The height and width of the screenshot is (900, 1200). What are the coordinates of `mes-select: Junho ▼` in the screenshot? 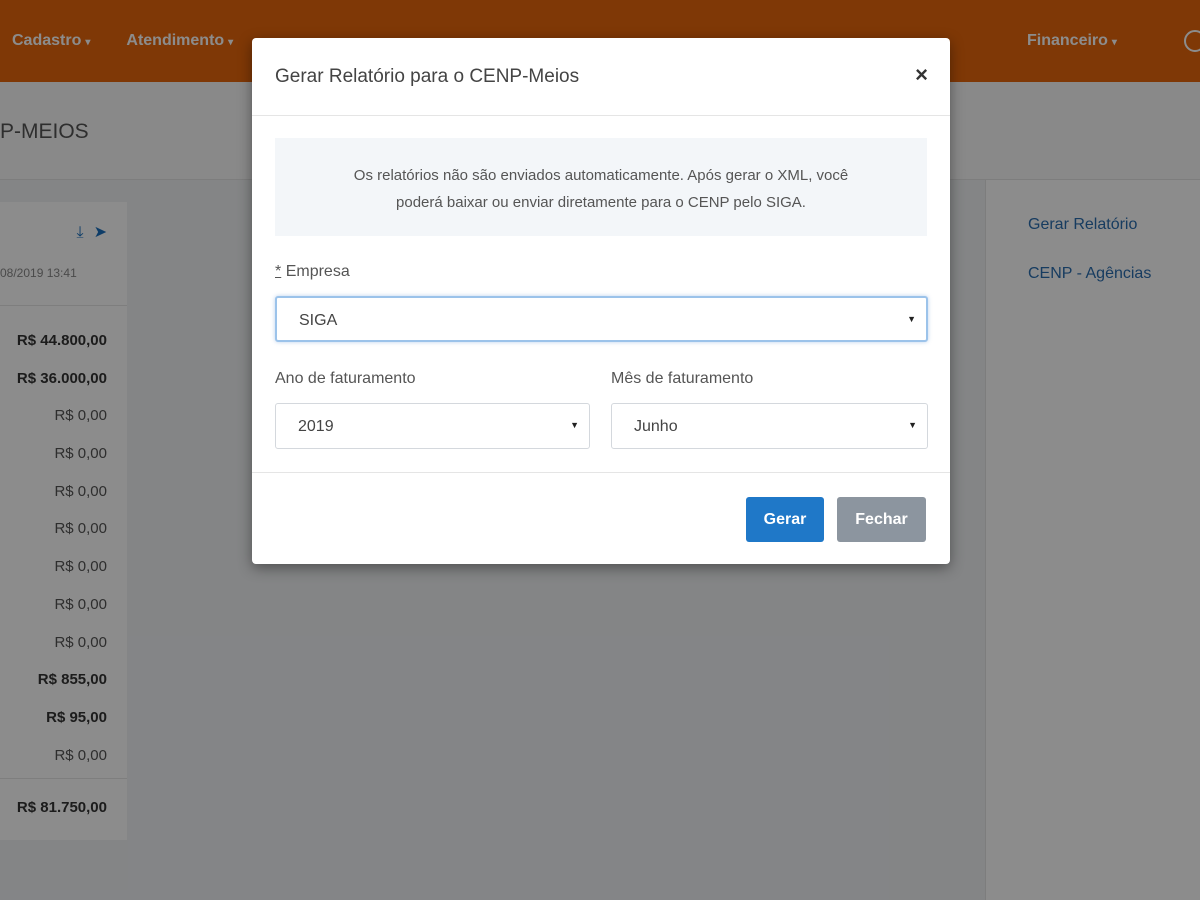 It's located at (769, 426).